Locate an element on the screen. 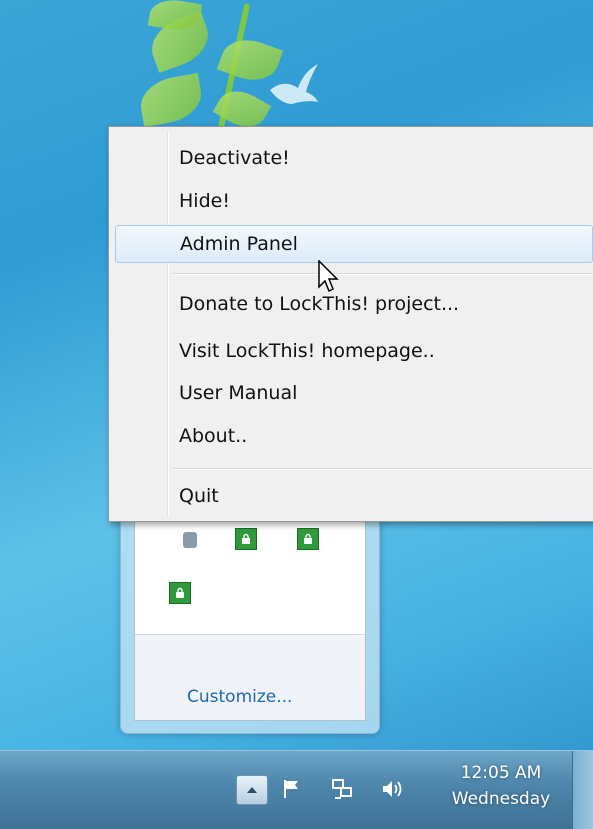  show-hidden-icons-button is located at coordinates (252, 790).